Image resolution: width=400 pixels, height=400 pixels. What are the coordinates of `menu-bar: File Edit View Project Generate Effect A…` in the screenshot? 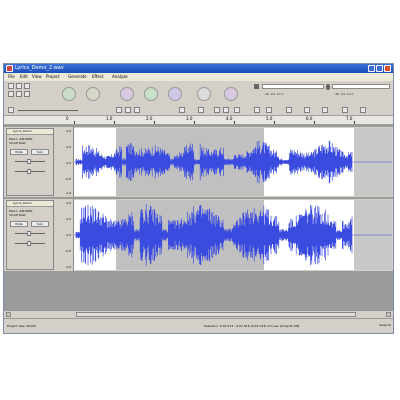 It's located at (198, 77).